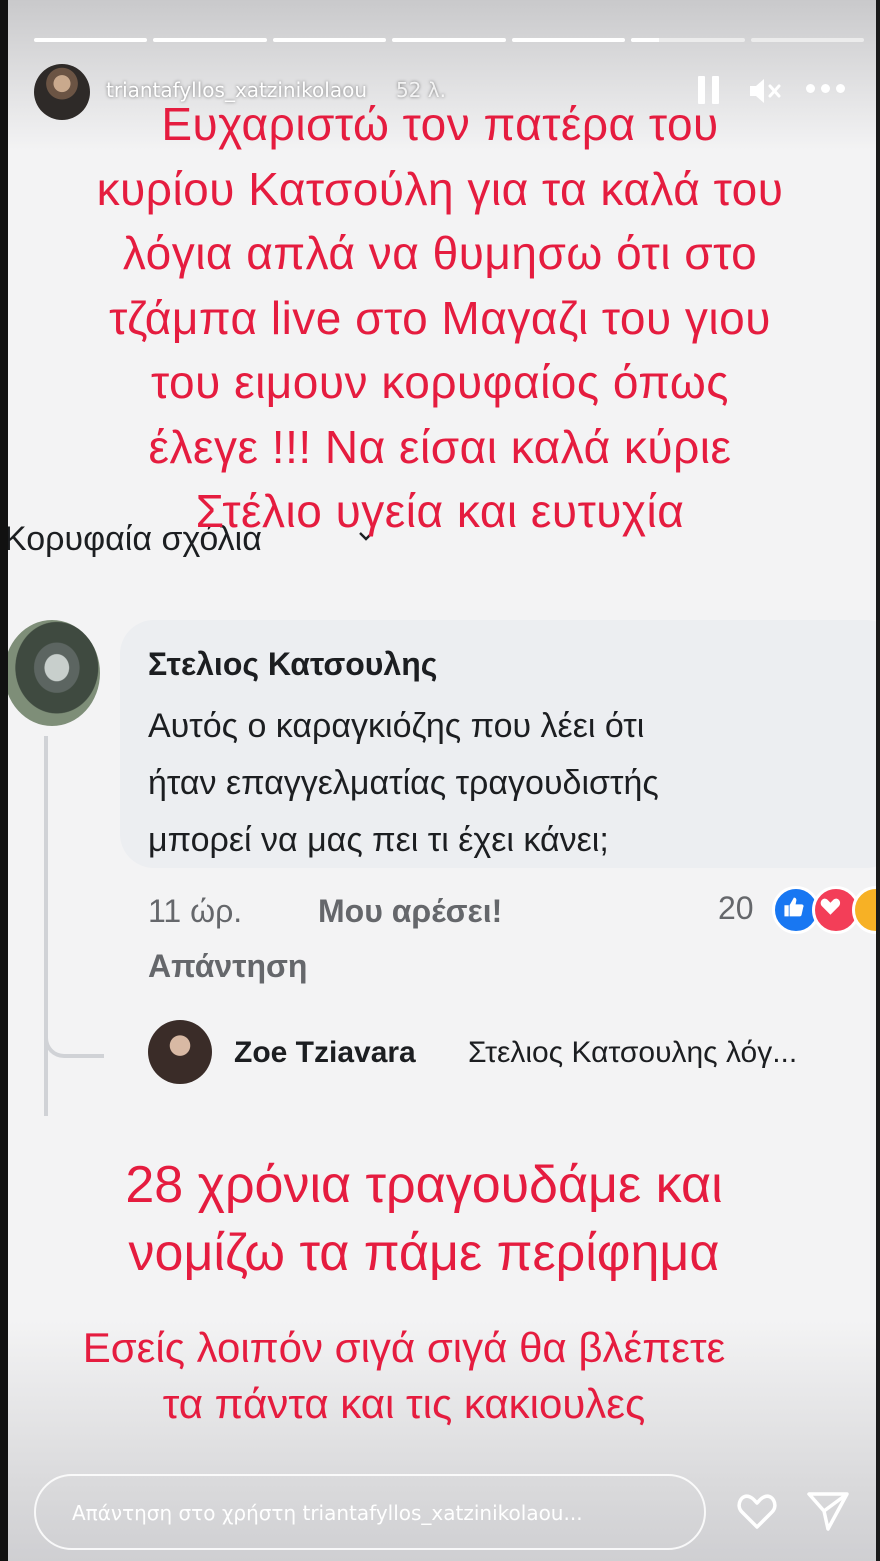 Image resolution: width=880 pixels, height=1561 pixels. Describe the element at coordinates (52, 673) in the screenshot. I see `commenter-avatar` at that location.